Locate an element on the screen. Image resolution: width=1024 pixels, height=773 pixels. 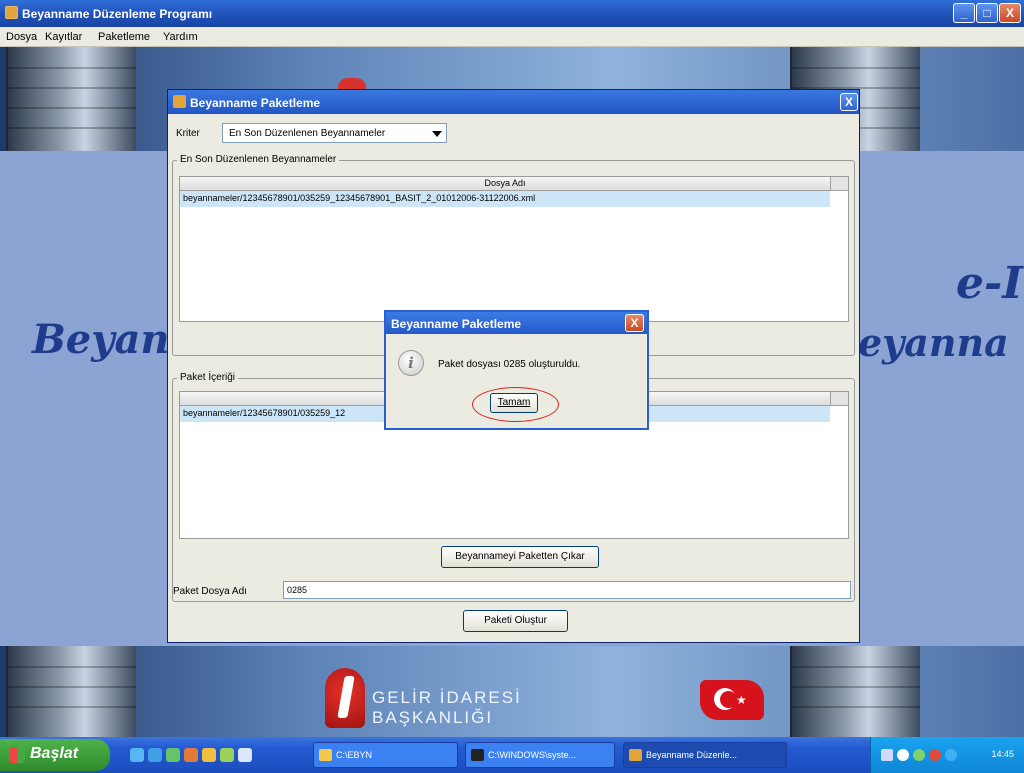
column-header-file-name: Dosya Adı is located at coordinates (505, 184).